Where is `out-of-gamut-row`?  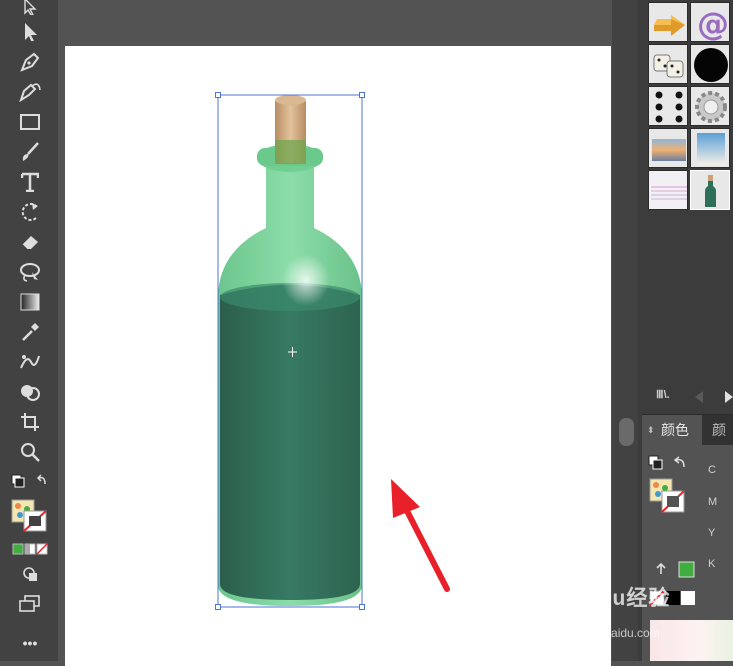
out-of-gamut-row is located at coordinates (677, 570).